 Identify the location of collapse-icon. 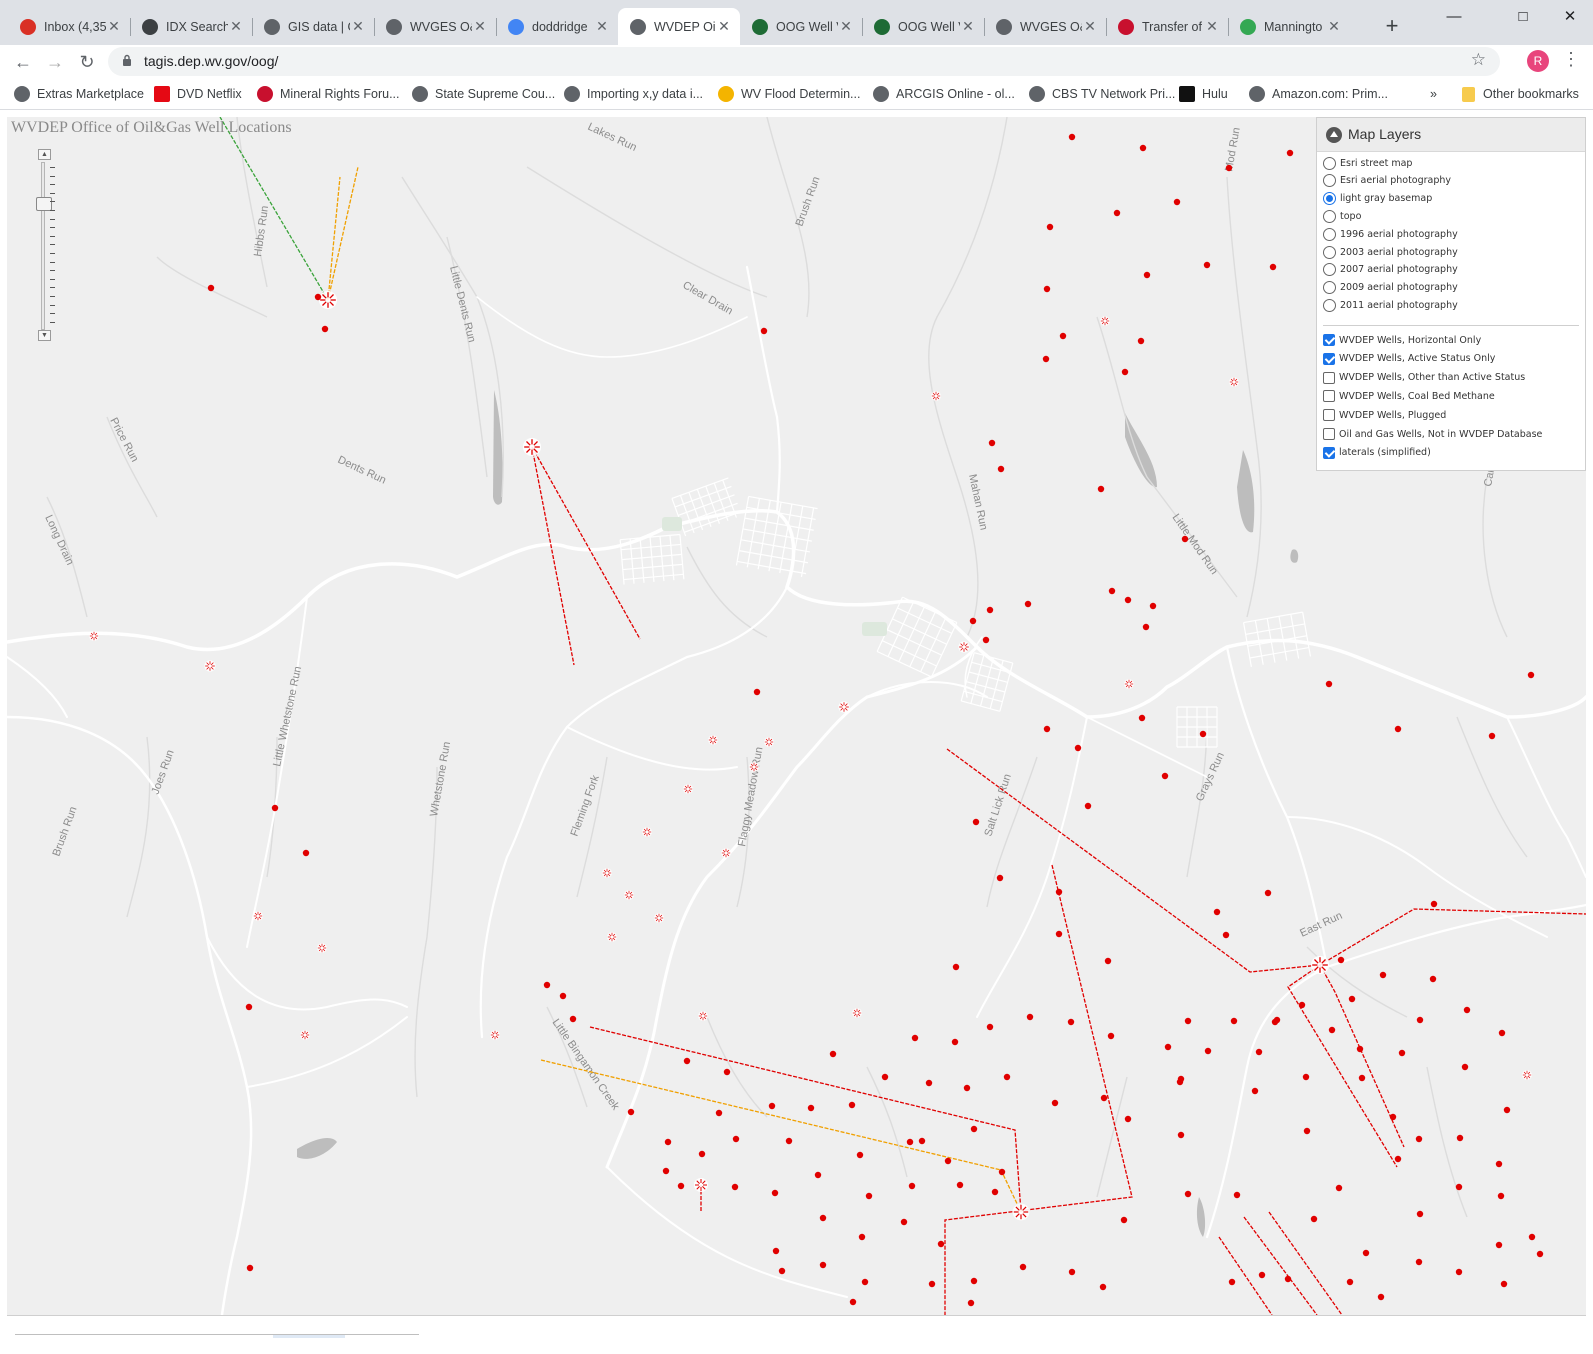
(1334, 135).